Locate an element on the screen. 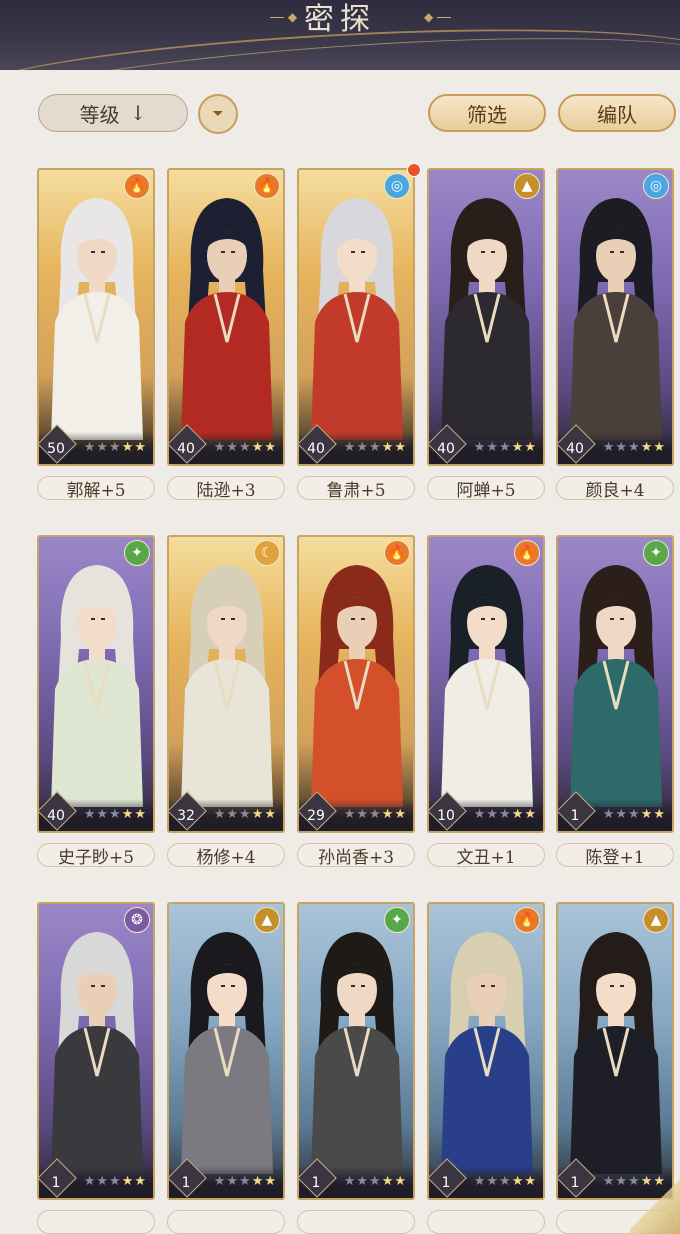 This screenshot has width=680, height=1234. water-element-icon: ◎ is located at coordinates (397, 186).